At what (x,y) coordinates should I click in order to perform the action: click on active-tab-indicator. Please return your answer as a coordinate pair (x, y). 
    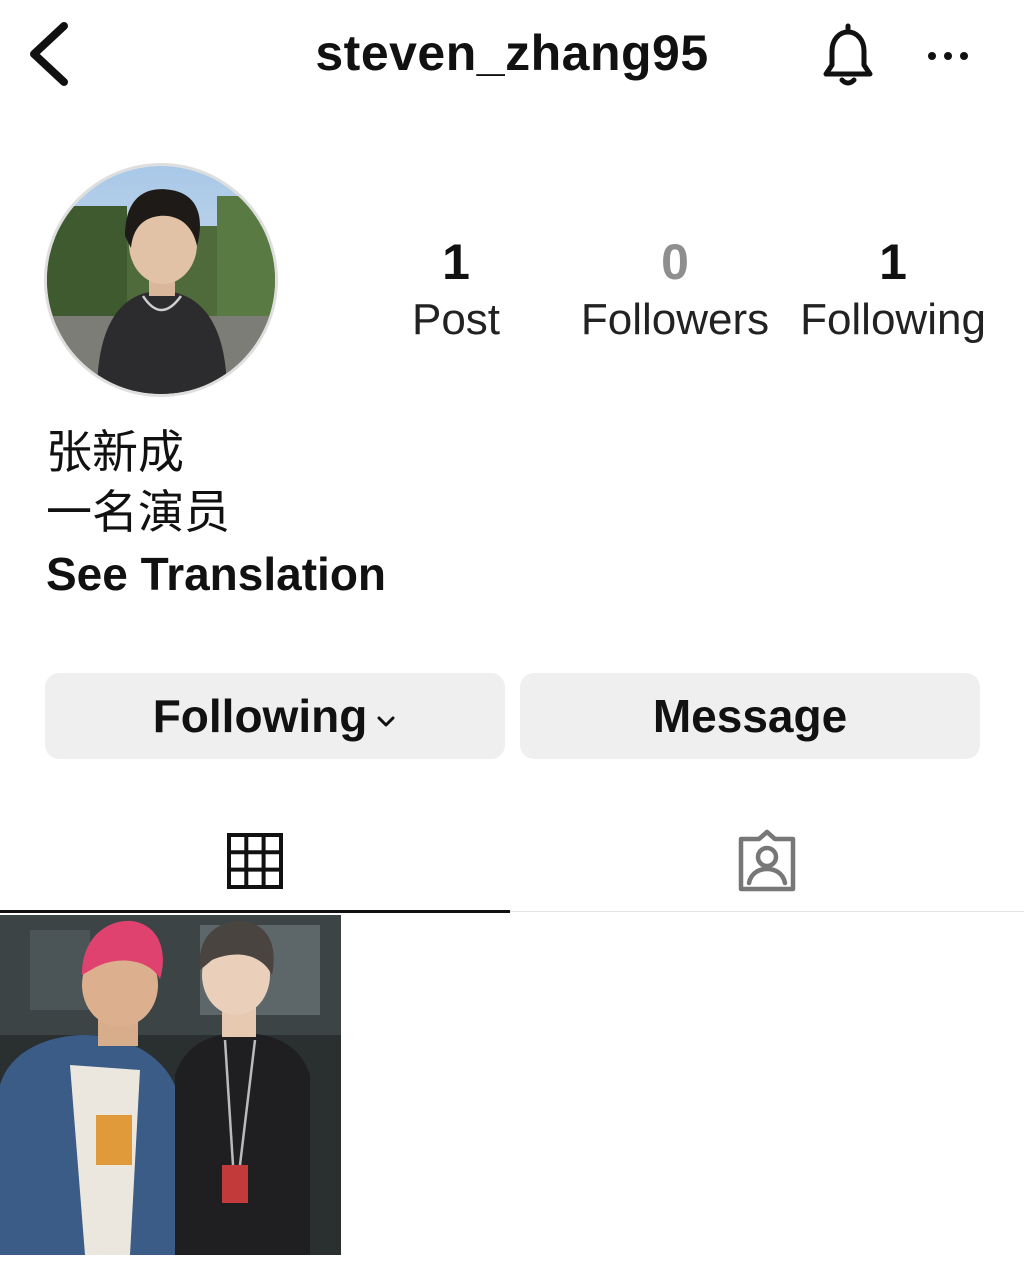
    Looking at the image, I should click on (255, 911).